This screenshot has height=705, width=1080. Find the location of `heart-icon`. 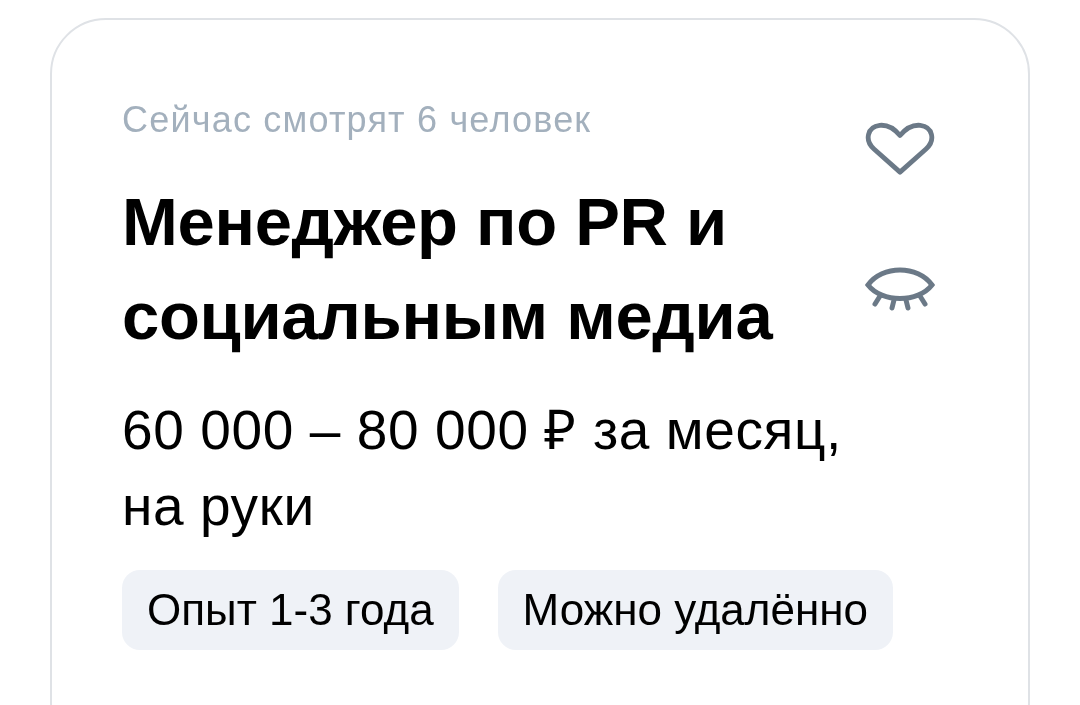

heart-icon is located at coordinates (900, 149).